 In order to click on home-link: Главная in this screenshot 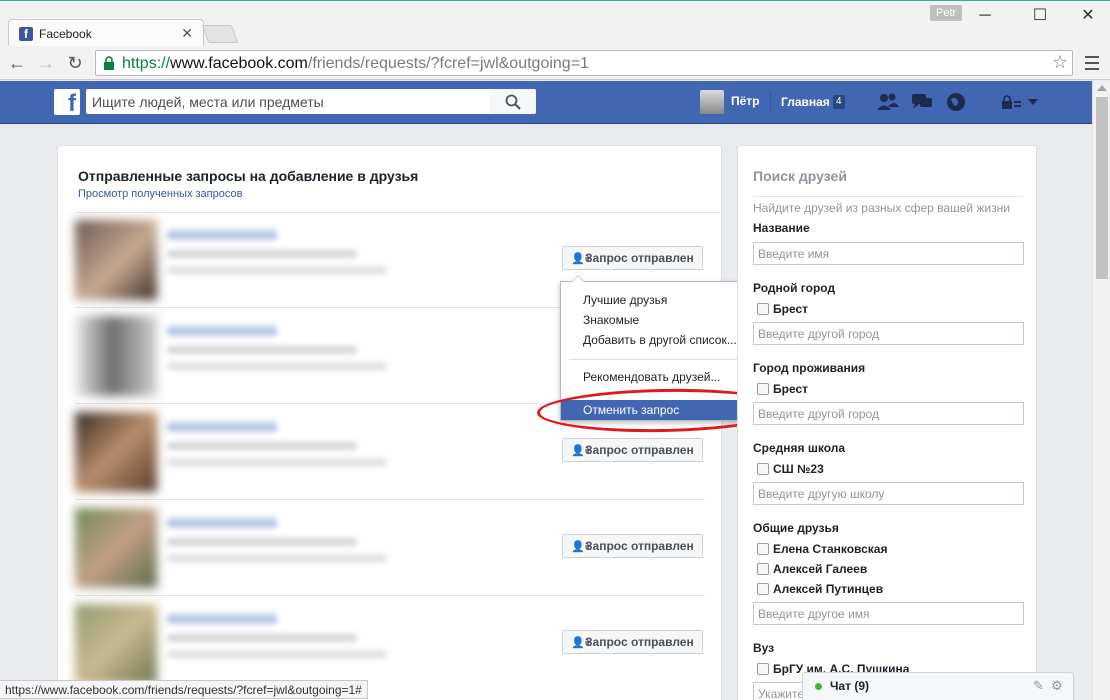, I will do `click(805, 102)`.